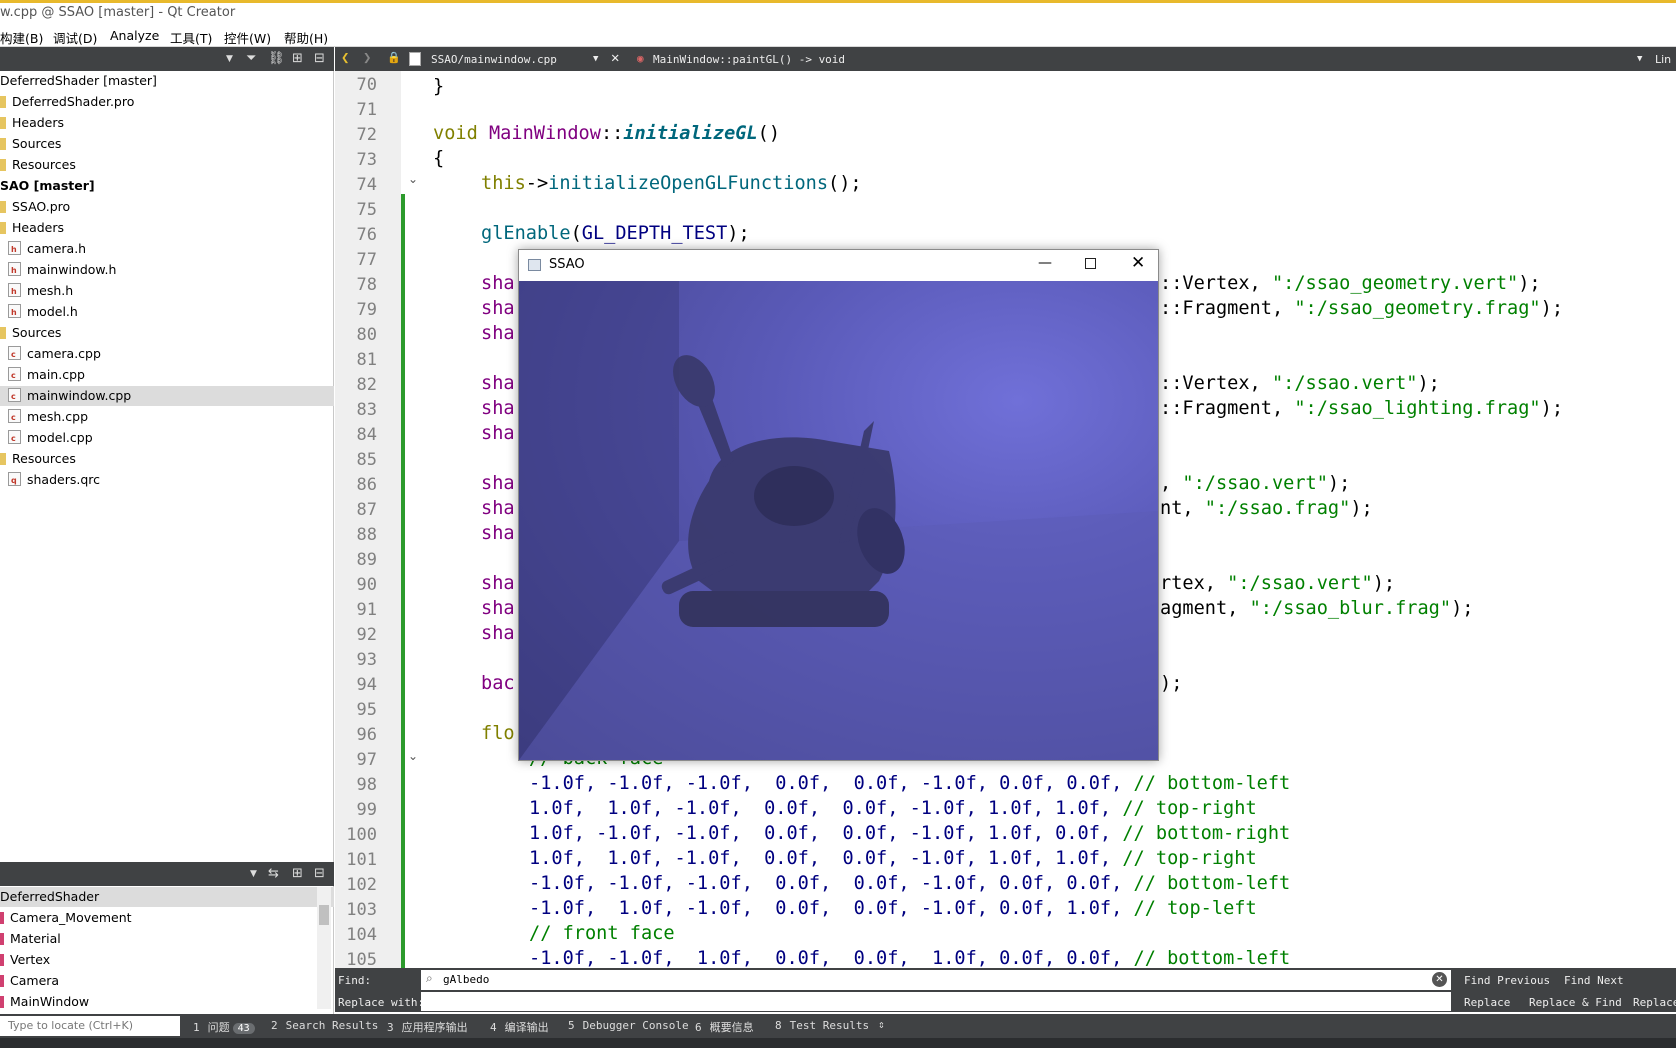 The width and height of the screenshot is (1676, 1048). I want to click on menu-tools: 工具(T), so click(191, 37).